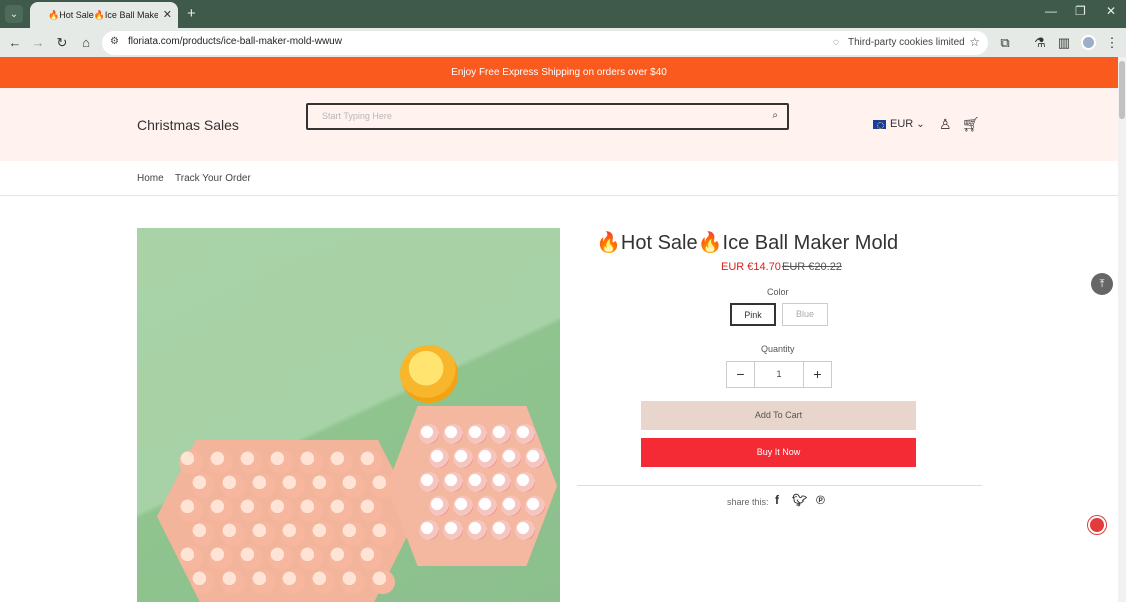  I want to click on scroll-to-top-icon: ⤒, so click(1102, 284).